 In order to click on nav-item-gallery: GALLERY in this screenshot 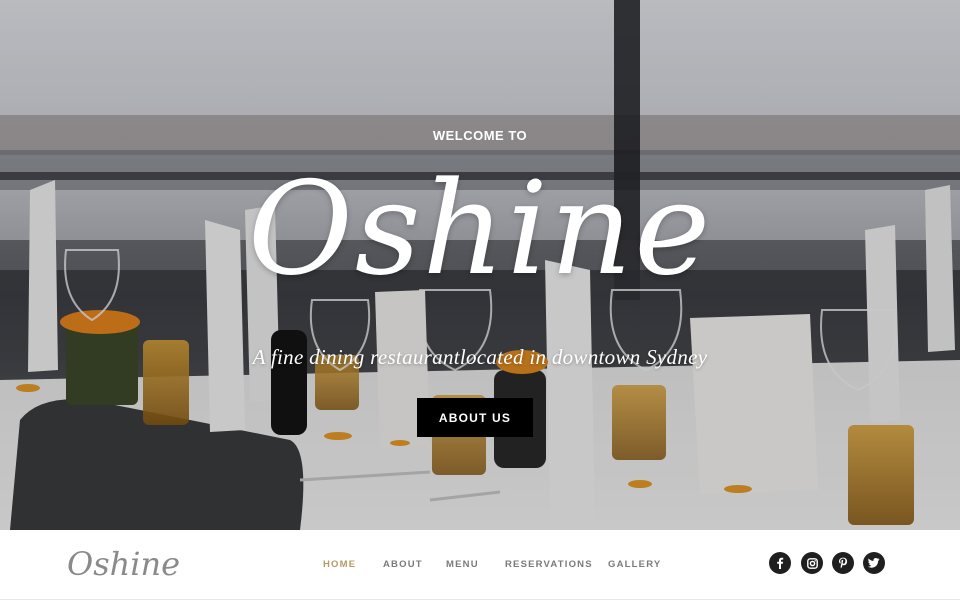, I will do `click(634, 564)`.